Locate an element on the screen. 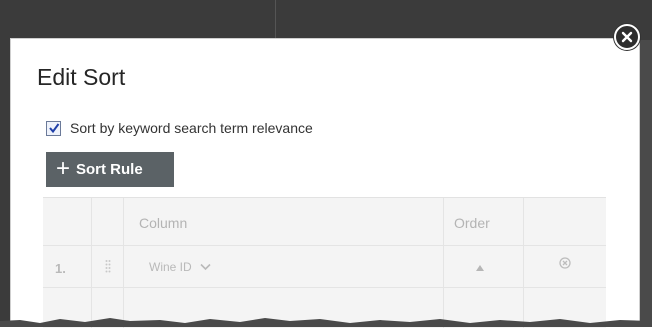  column-header-column: Column is located at coordinates (163, 223).